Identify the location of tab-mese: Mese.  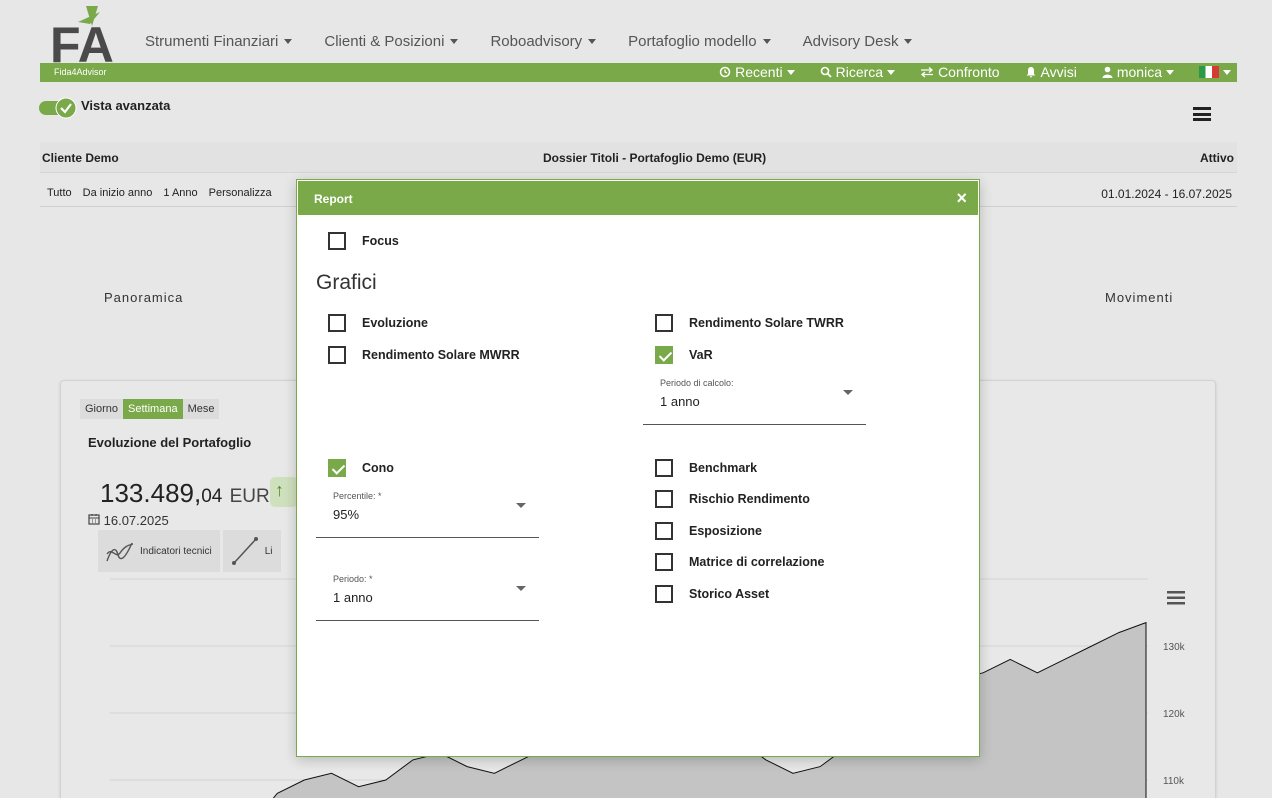
(201, 409).